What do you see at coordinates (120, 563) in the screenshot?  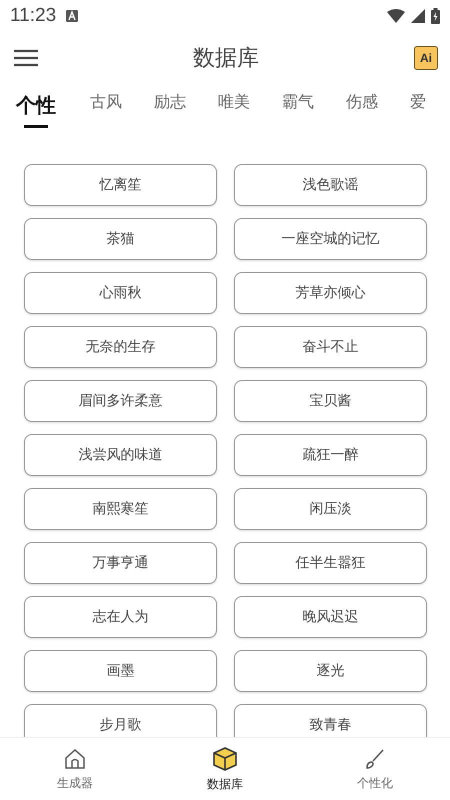 I see `name-button: 万事亨通` at bounding box center [120, 563].